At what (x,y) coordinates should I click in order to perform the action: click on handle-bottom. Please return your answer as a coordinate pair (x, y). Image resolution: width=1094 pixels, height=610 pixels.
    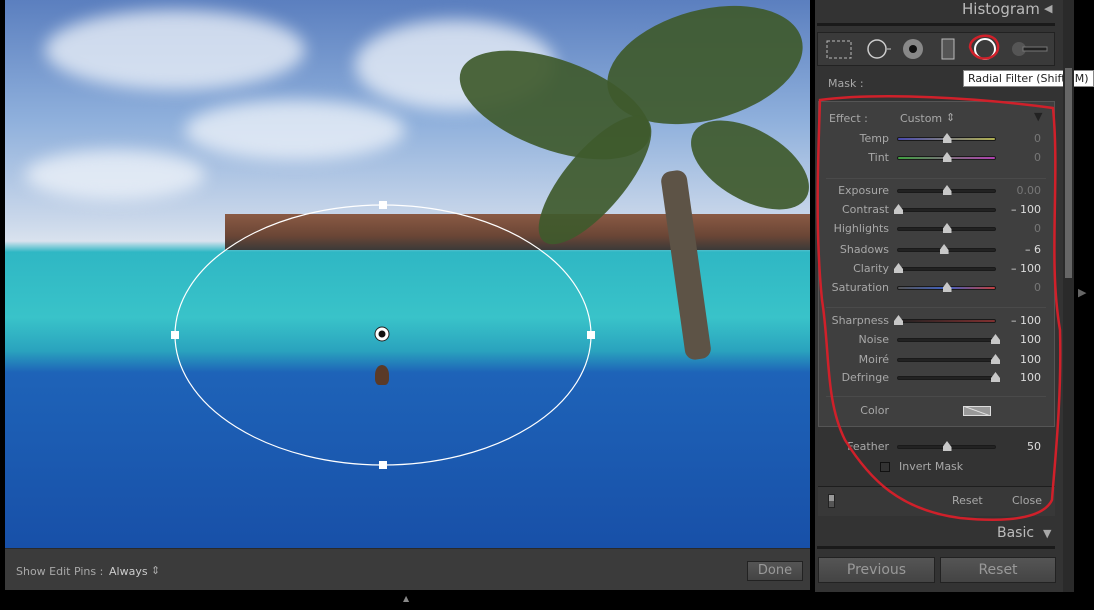
    Looking at the image, I should click on (383, 465).